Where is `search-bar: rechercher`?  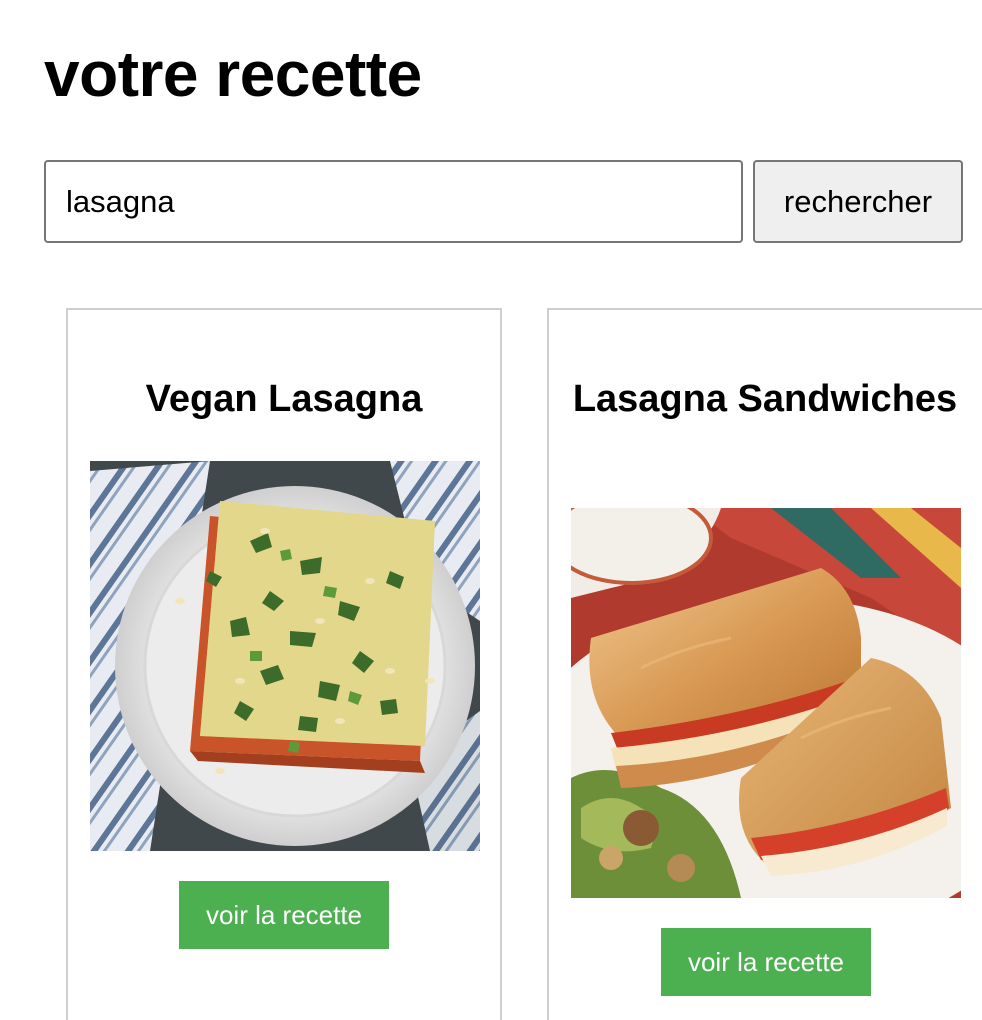
search-bar: rechercher is located at coordinates (503, 201).